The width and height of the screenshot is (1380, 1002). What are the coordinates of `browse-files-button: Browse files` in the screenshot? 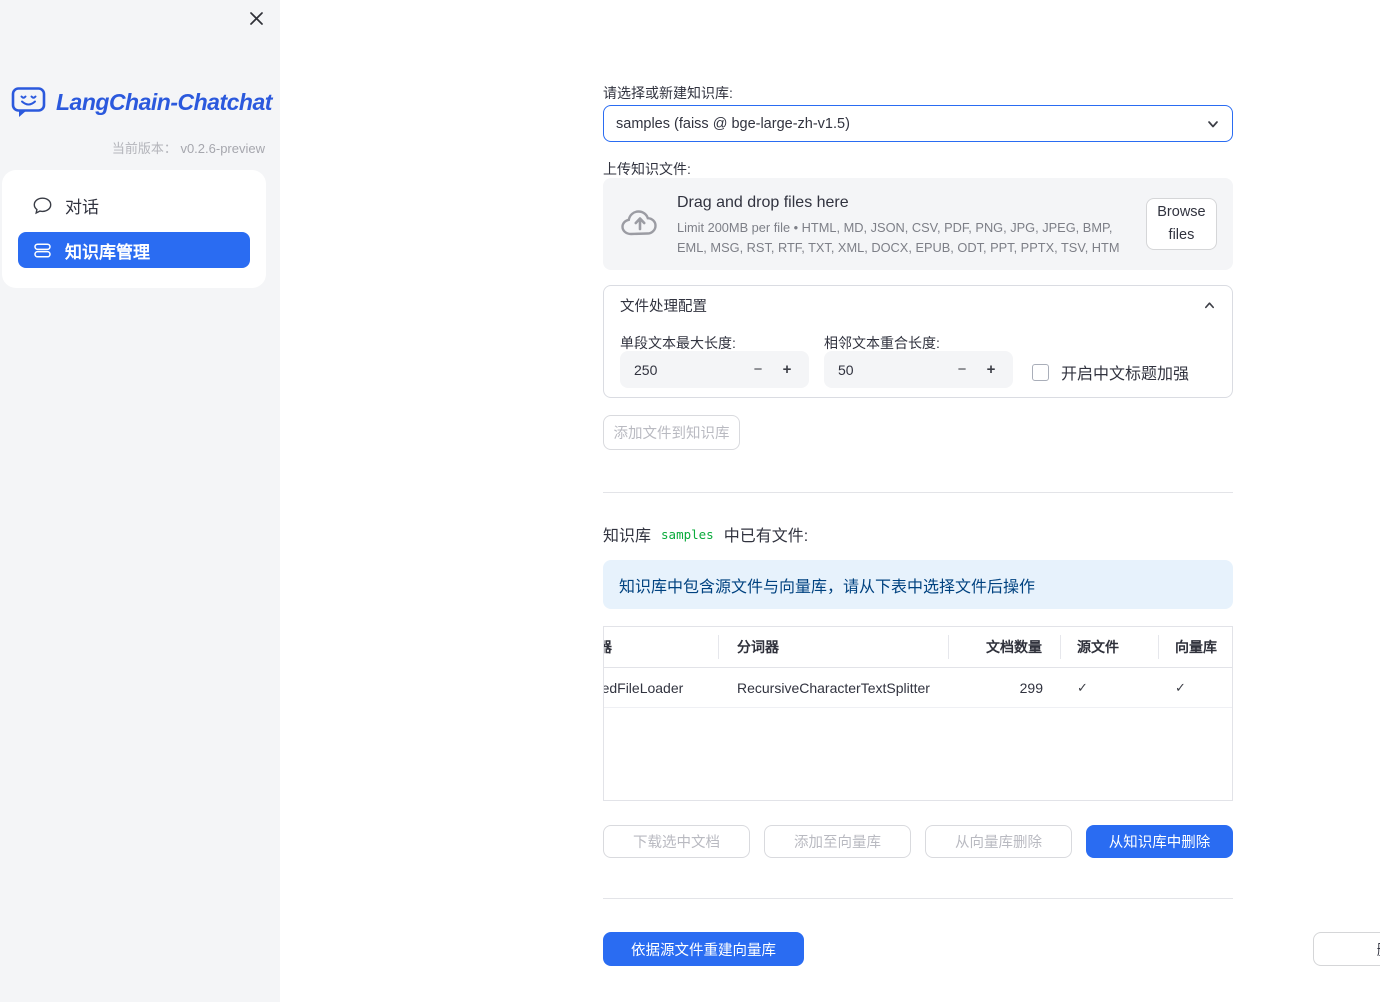 It's located at (1181, 224).